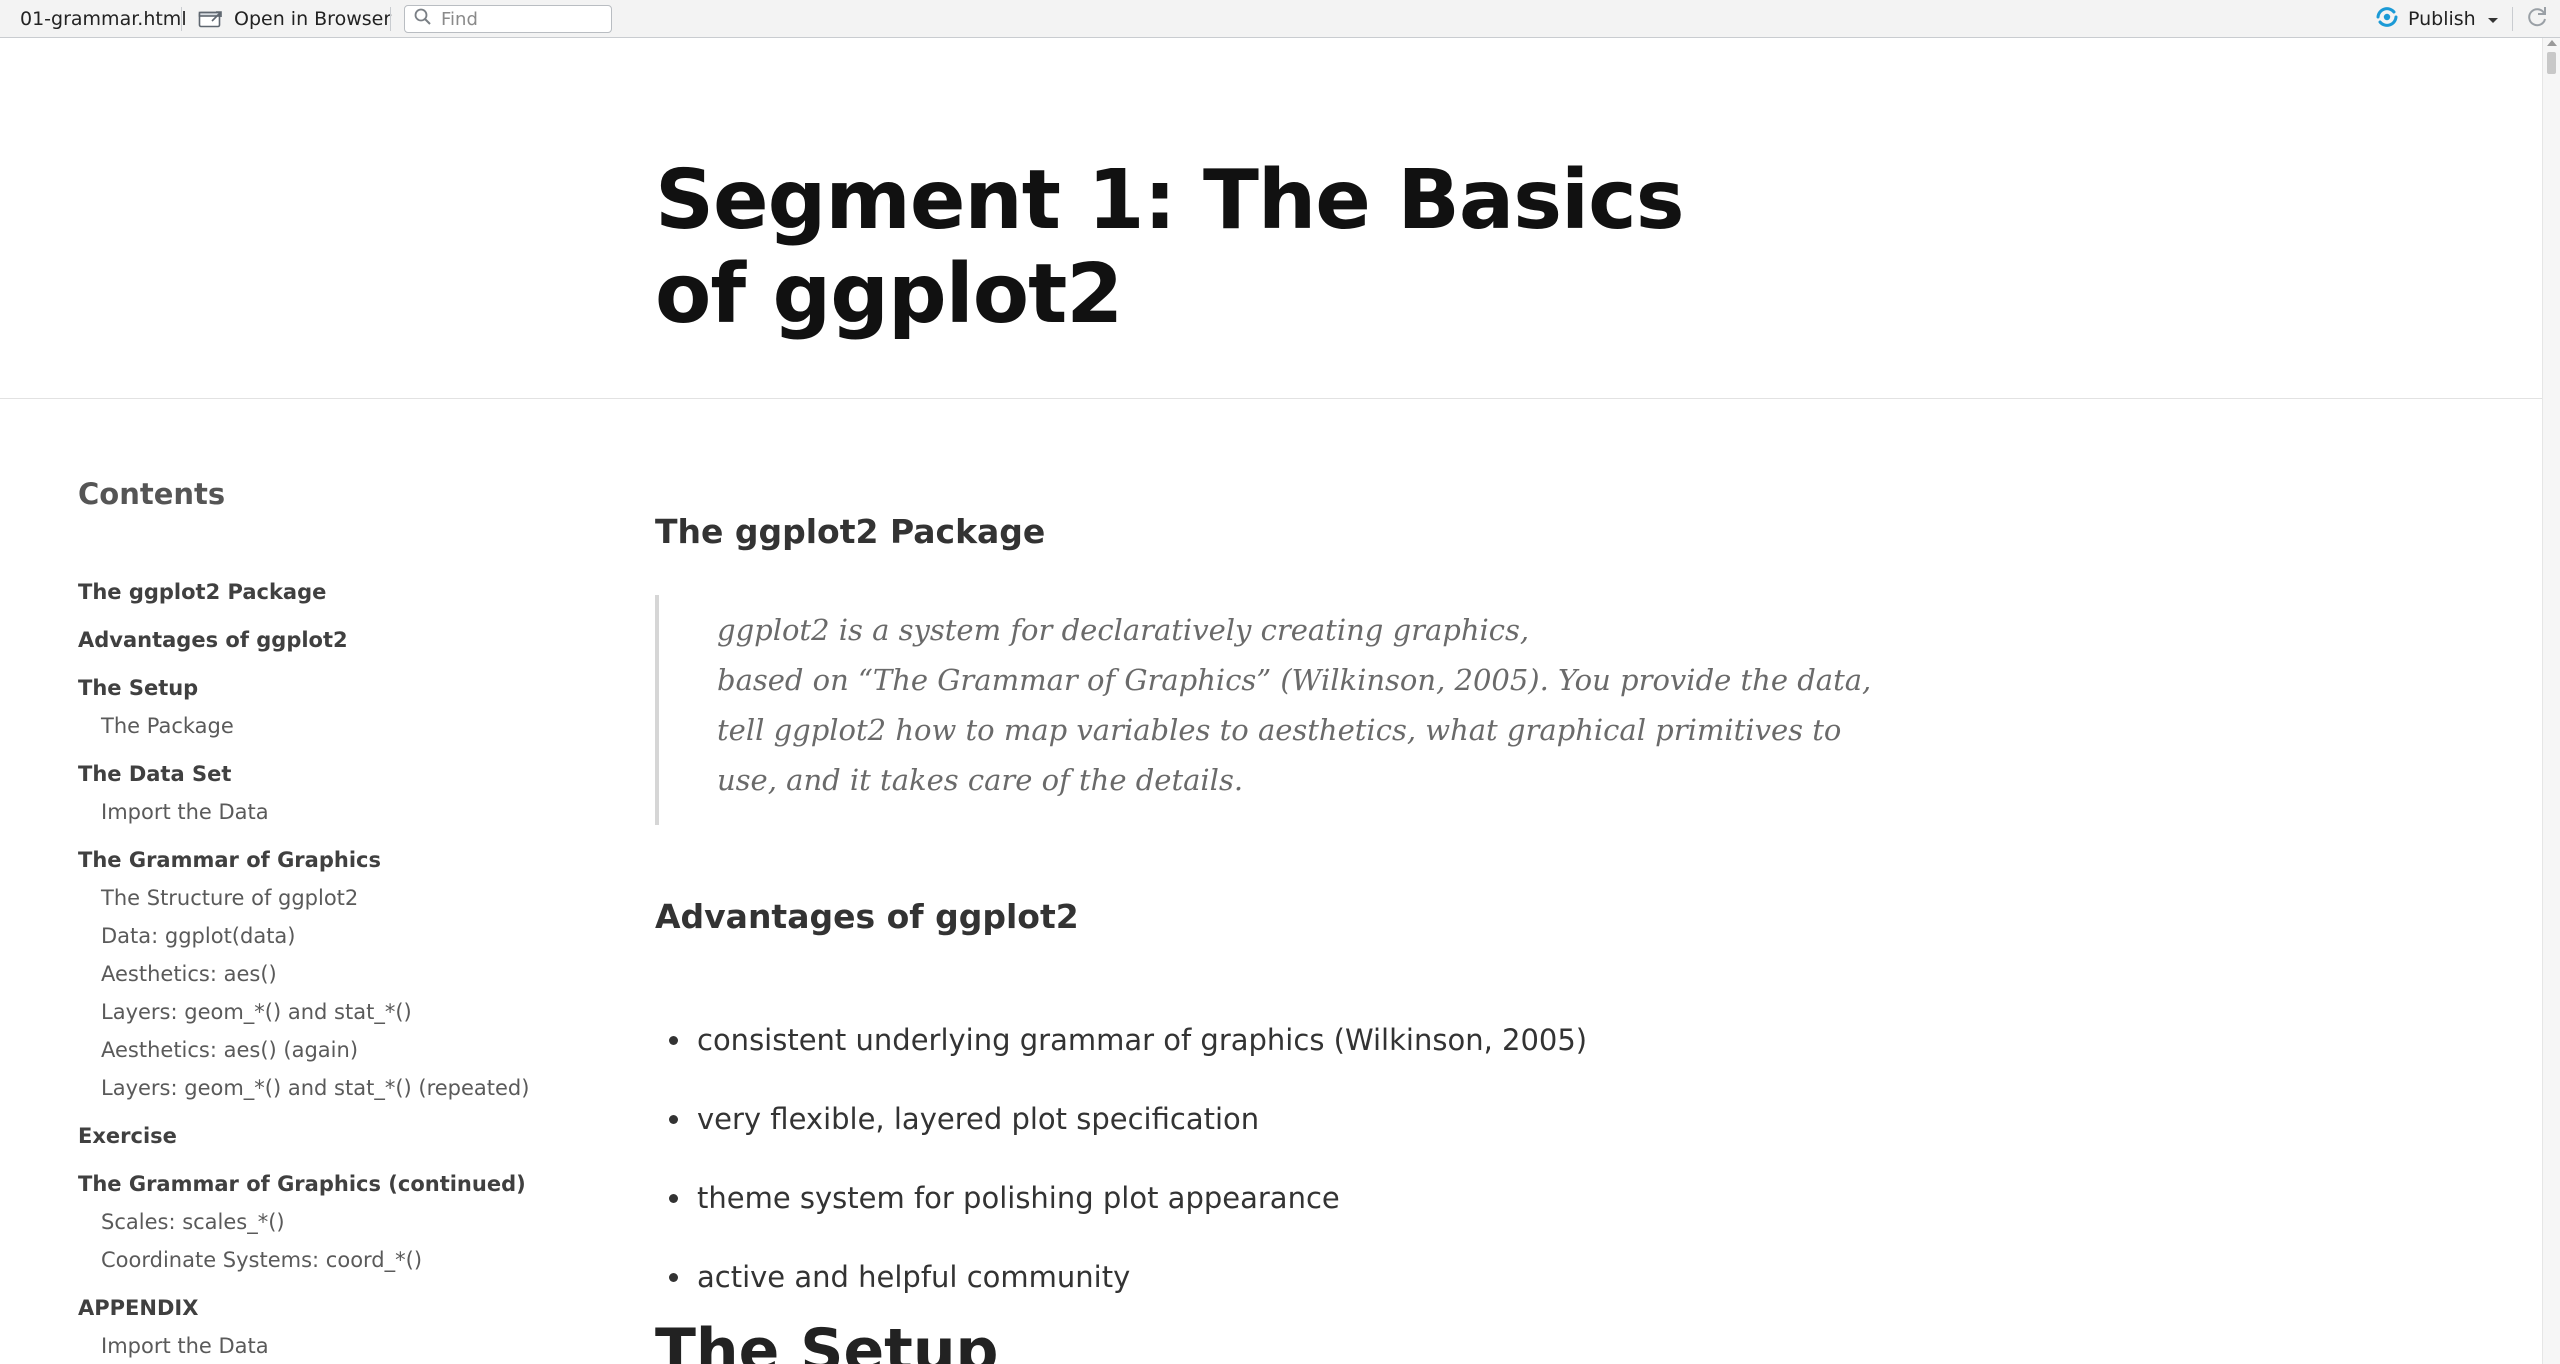  Describe the element at coordinates (261, 1260) in the screenshot. I see `toc-link: Coordinate Systems: coord_*()` at that location.